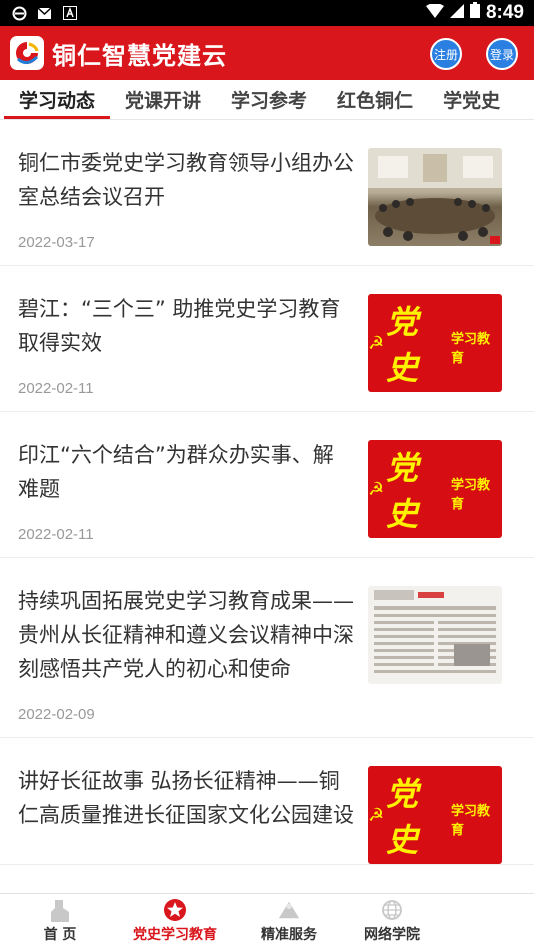  Describe the element at coordinates (289, 910) in the screenshot. I see `service-icon` at that location.